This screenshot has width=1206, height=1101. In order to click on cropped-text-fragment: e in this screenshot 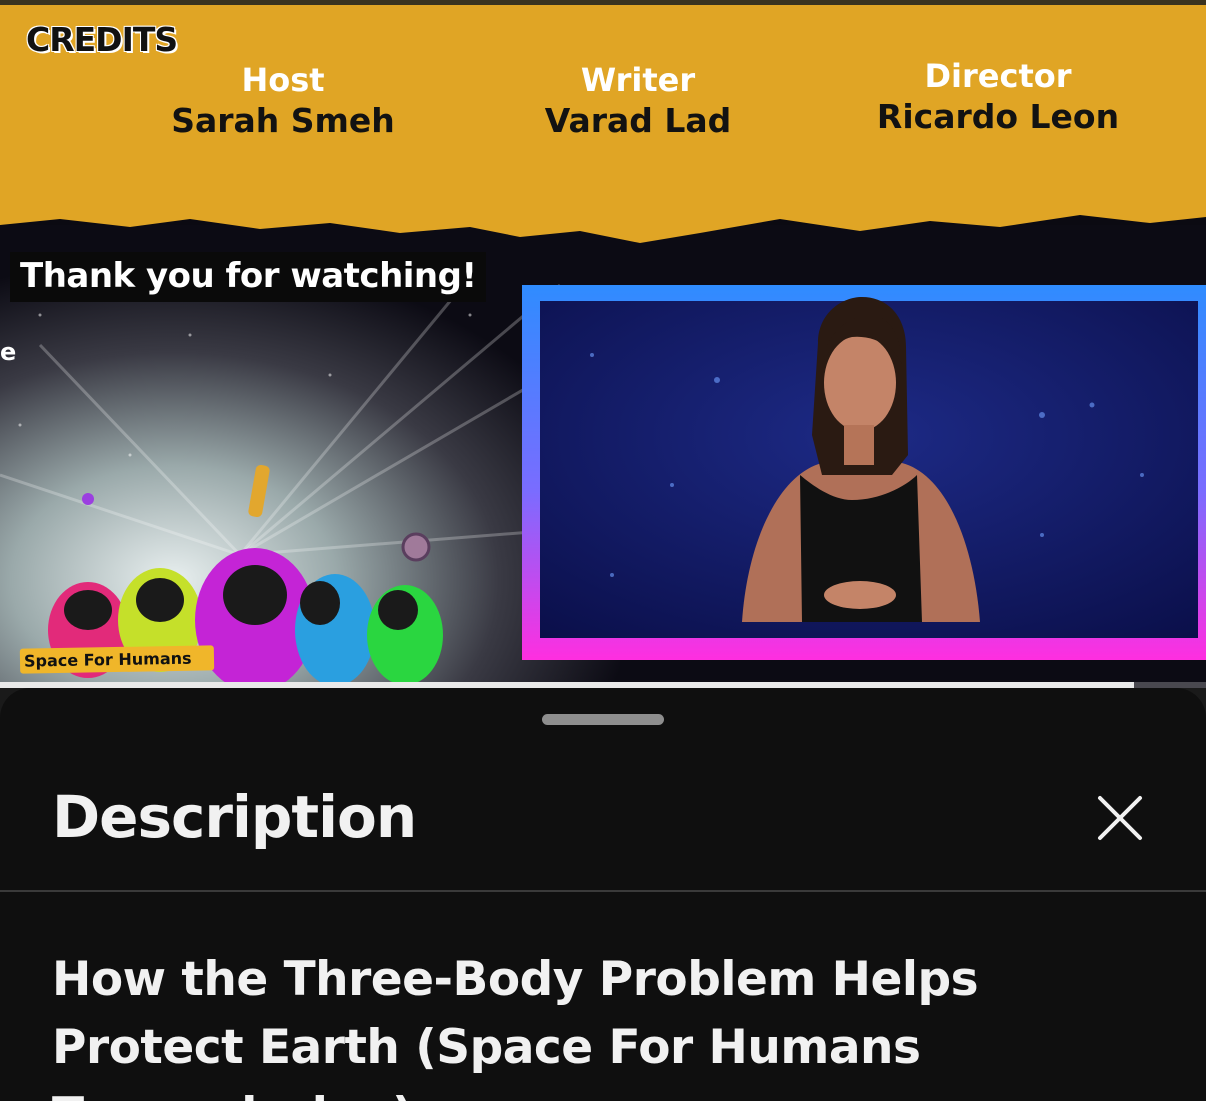, I will do `click(8, 352)`.